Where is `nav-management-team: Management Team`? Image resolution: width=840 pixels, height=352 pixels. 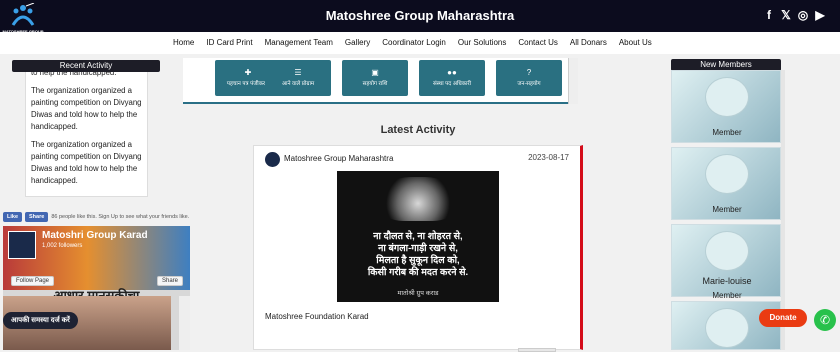
nav-management-team: Management Team is located at coordinates (299, 42).